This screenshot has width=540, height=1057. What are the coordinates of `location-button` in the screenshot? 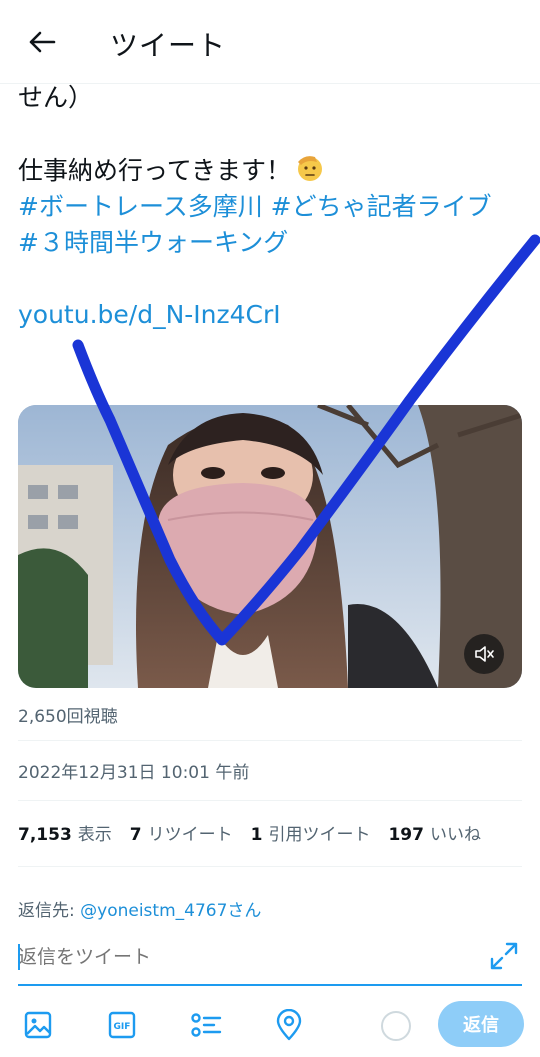 It's located at (289, 1025).